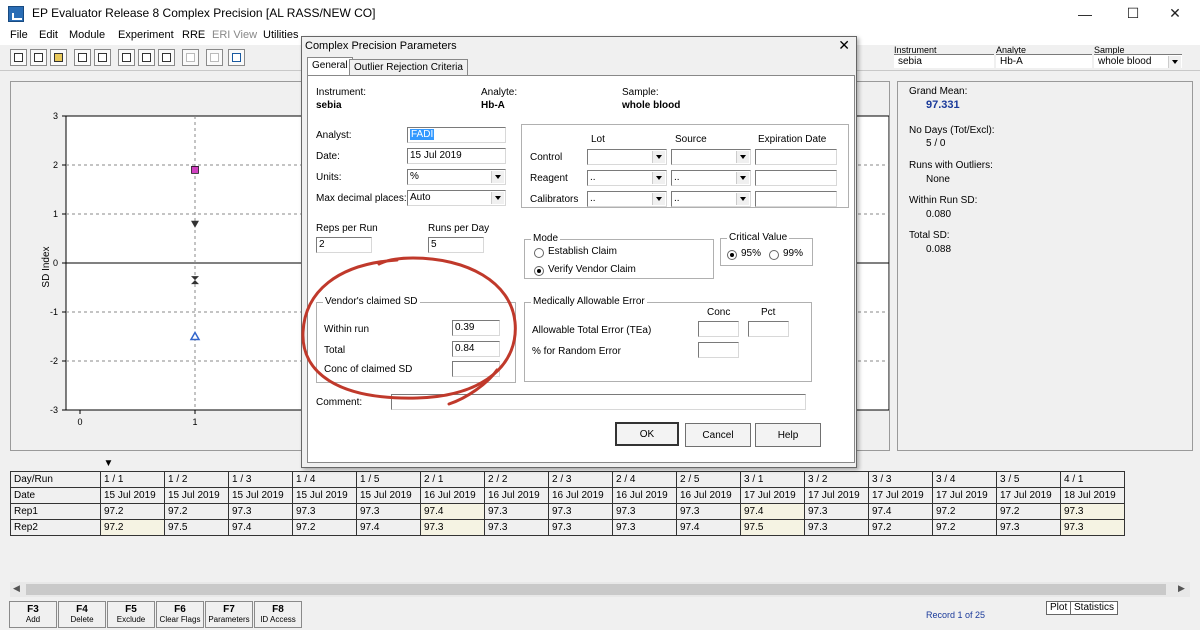 This screenshot has width=1200, height=630. Describe the element at coordinates (596, 589) in the screenshot. I see `scroll-thumb` at that location.